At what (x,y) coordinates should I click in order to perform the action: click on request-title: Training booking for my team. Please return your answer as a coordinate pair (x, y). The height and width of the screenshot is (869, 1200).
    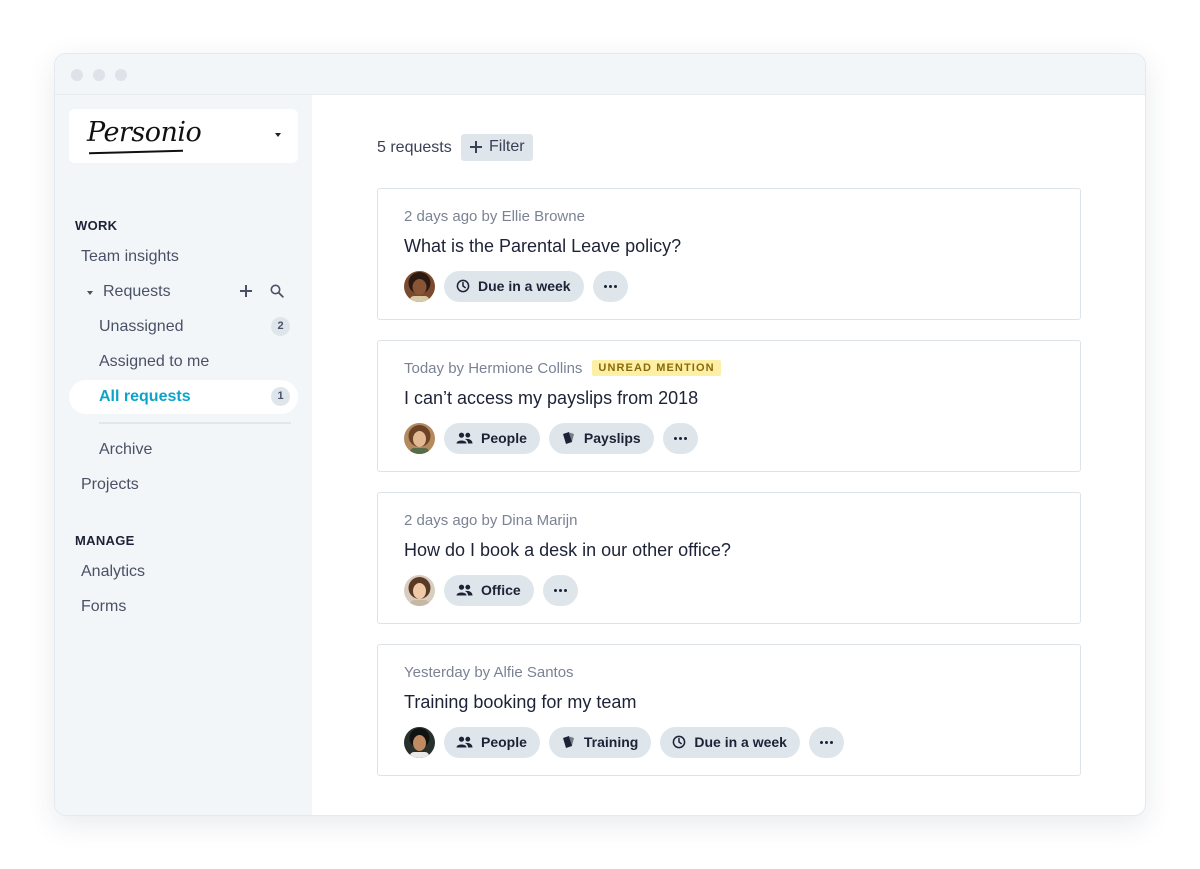
    Looking at the image, I should click on (520, 702).